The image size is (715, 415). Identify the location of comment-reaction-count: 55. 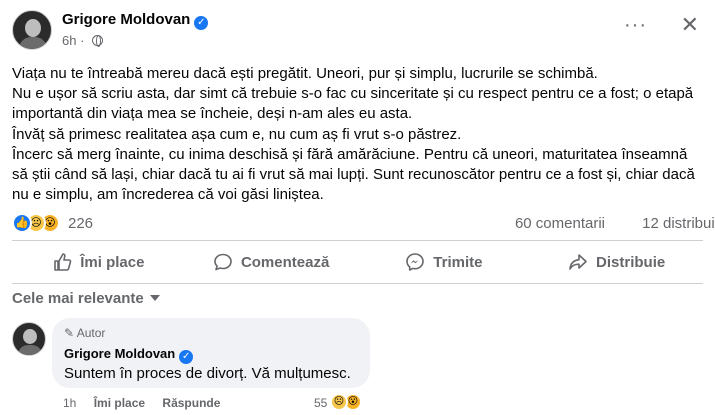
(321, 403).